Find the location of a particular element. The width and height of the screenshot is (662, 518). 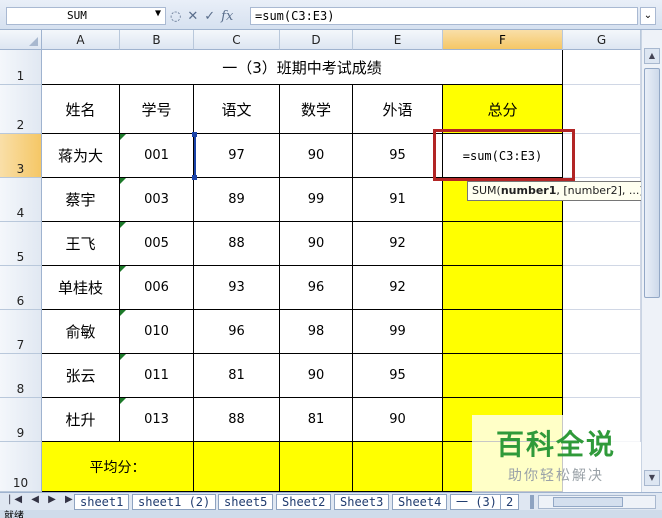

cell-id: 013 is located at coordinates (157, 420).